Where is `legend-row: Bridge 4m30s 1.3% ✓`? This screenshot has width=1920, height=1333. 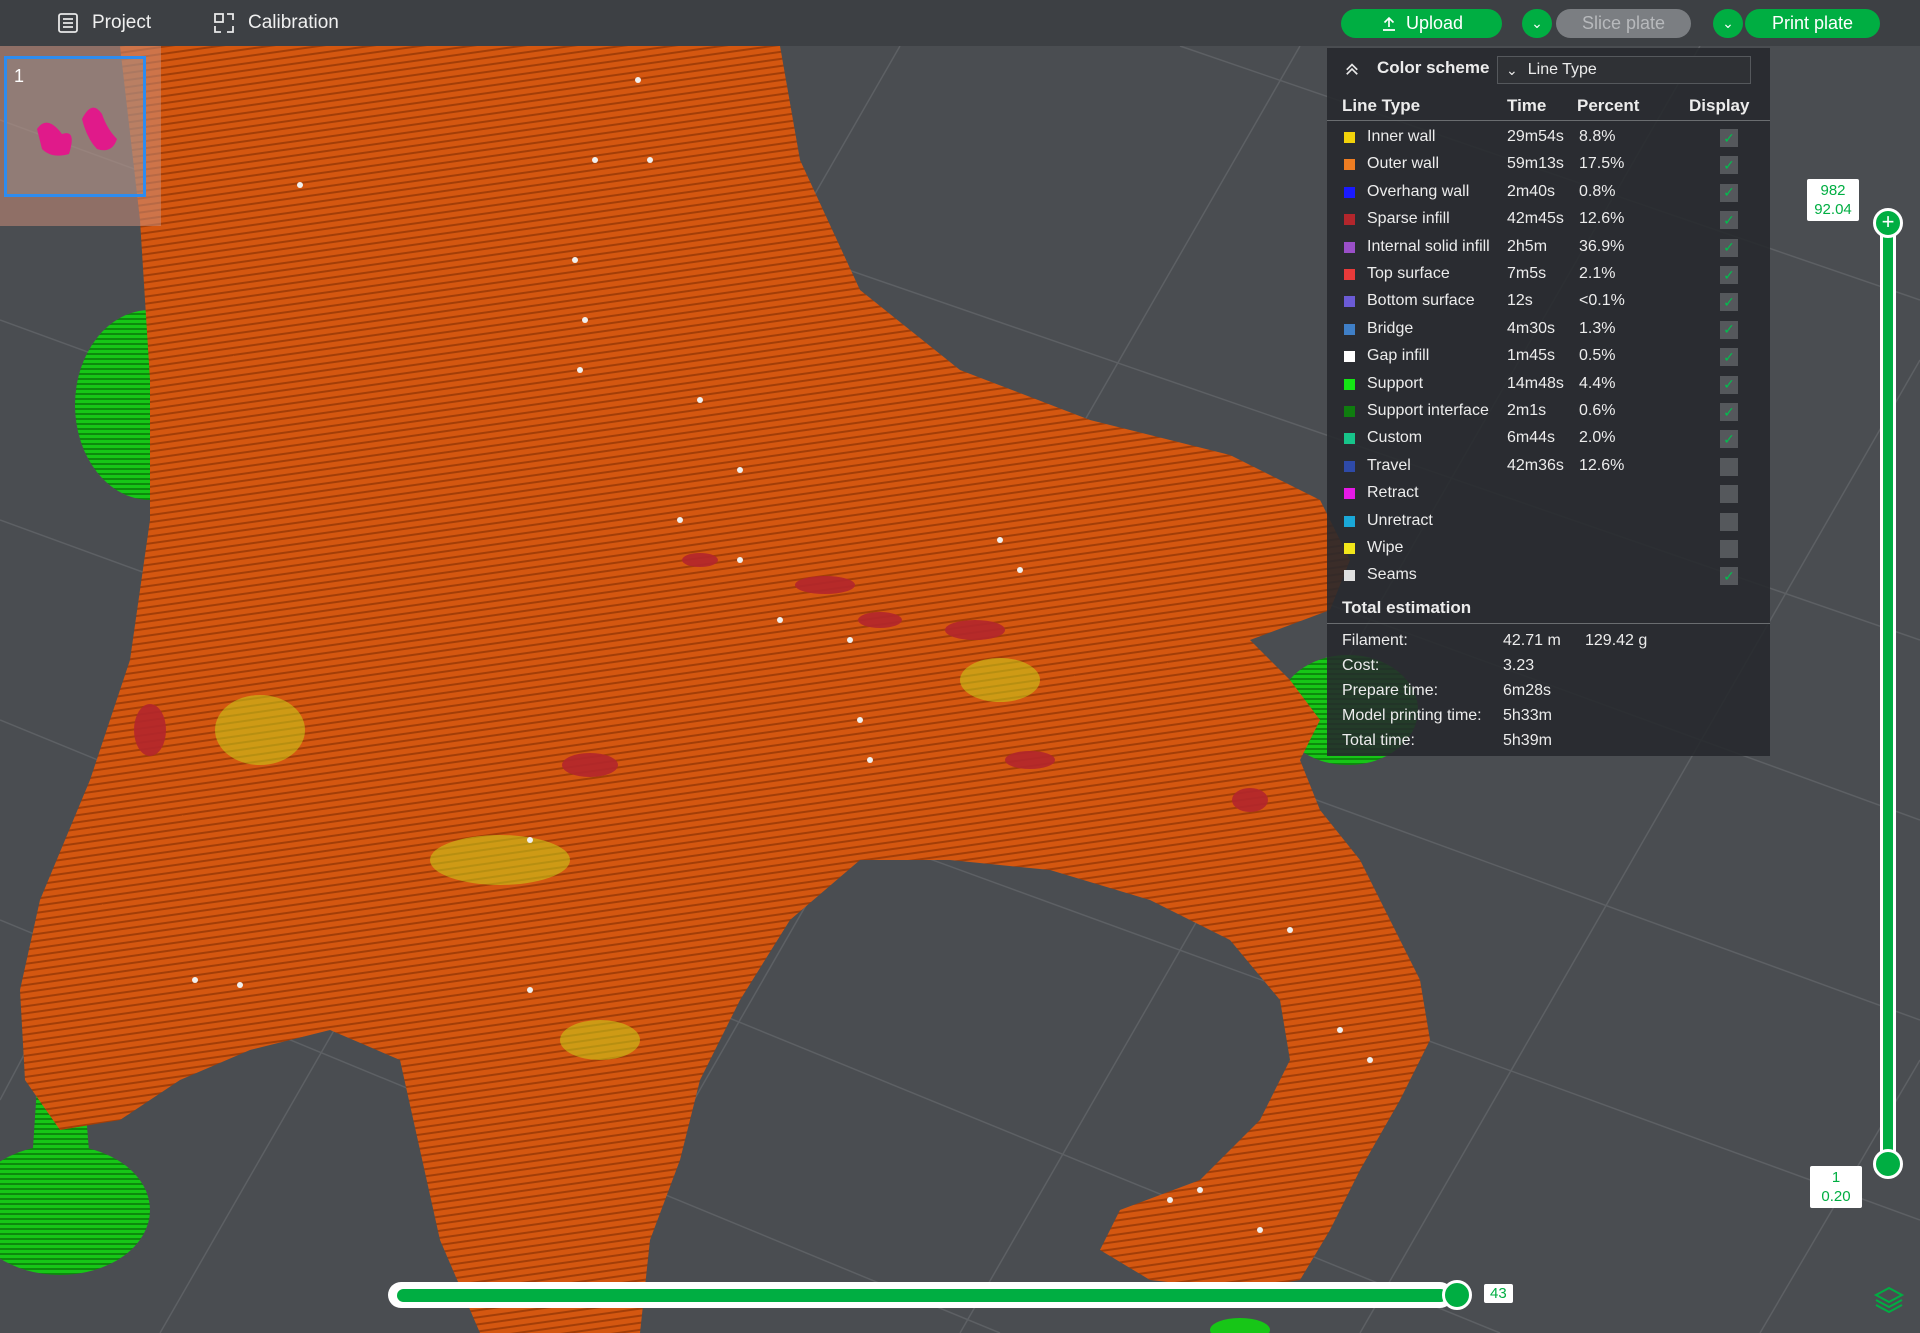
legend-row: Bridge 4m30s 1.3% ✓ is located at coordinates (1548, 329).